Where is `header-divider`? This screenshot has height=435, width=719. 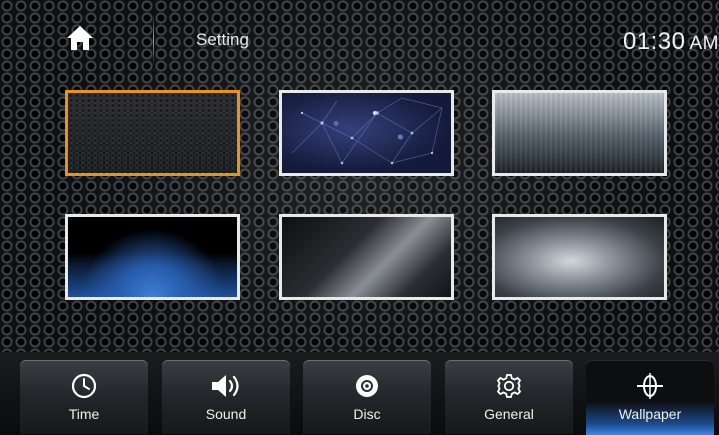
header-divider is located at coordinates (153, 40).